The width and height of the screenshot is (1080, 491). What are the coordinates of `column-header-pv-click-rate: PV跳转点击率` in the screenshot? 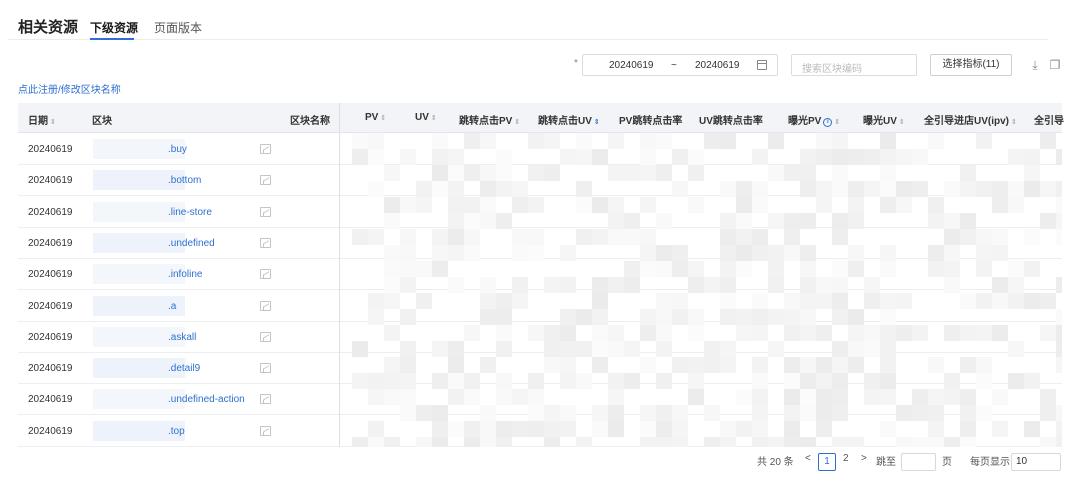 It's located at (650, 119).